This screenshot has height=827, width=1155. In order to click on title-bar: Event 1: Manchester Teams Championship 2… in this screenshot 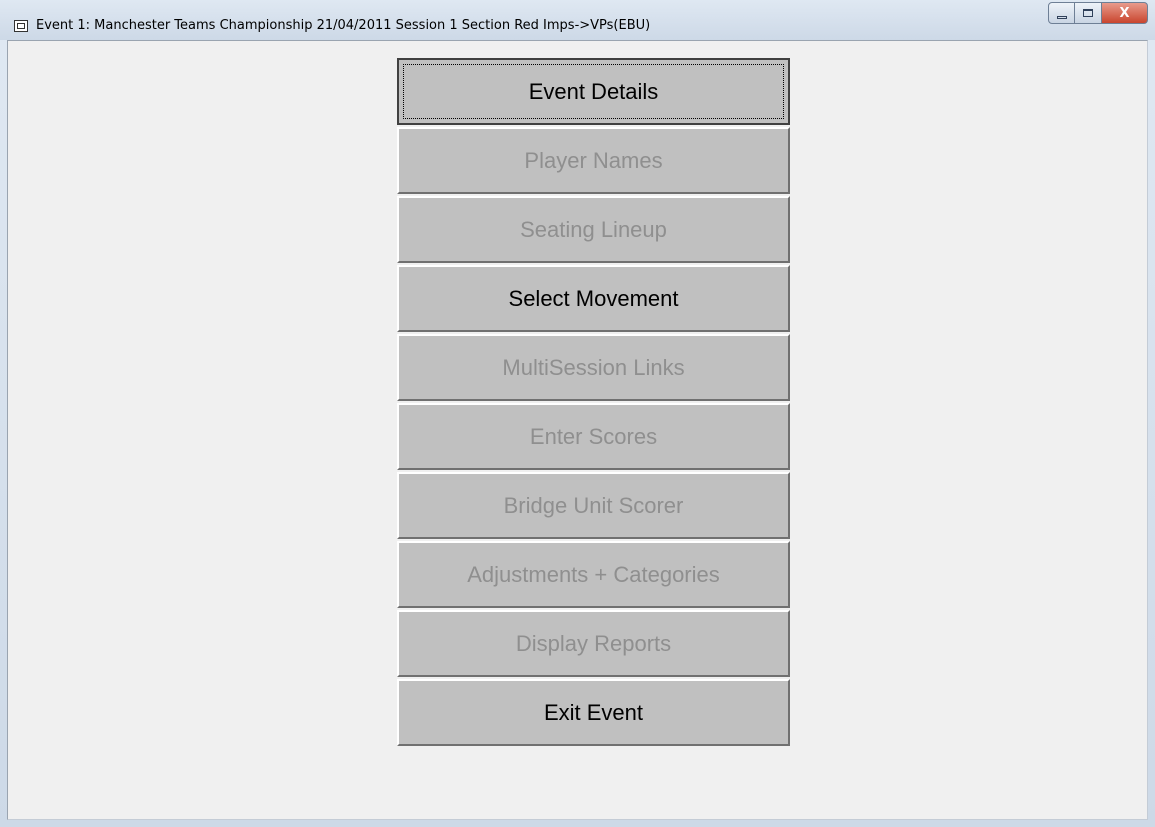, I will do `click(577, 20)`.